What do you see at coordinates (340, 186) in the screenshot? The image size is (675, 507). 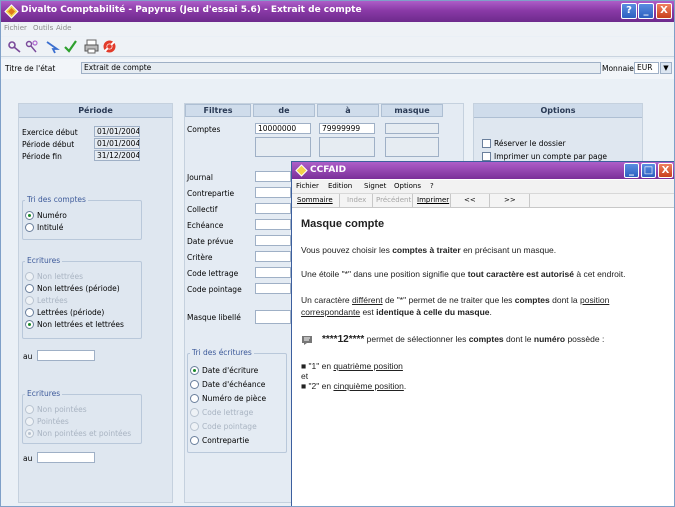 I see `ccfaid-menu-edition: Edition` at bounding box center [340, 186].